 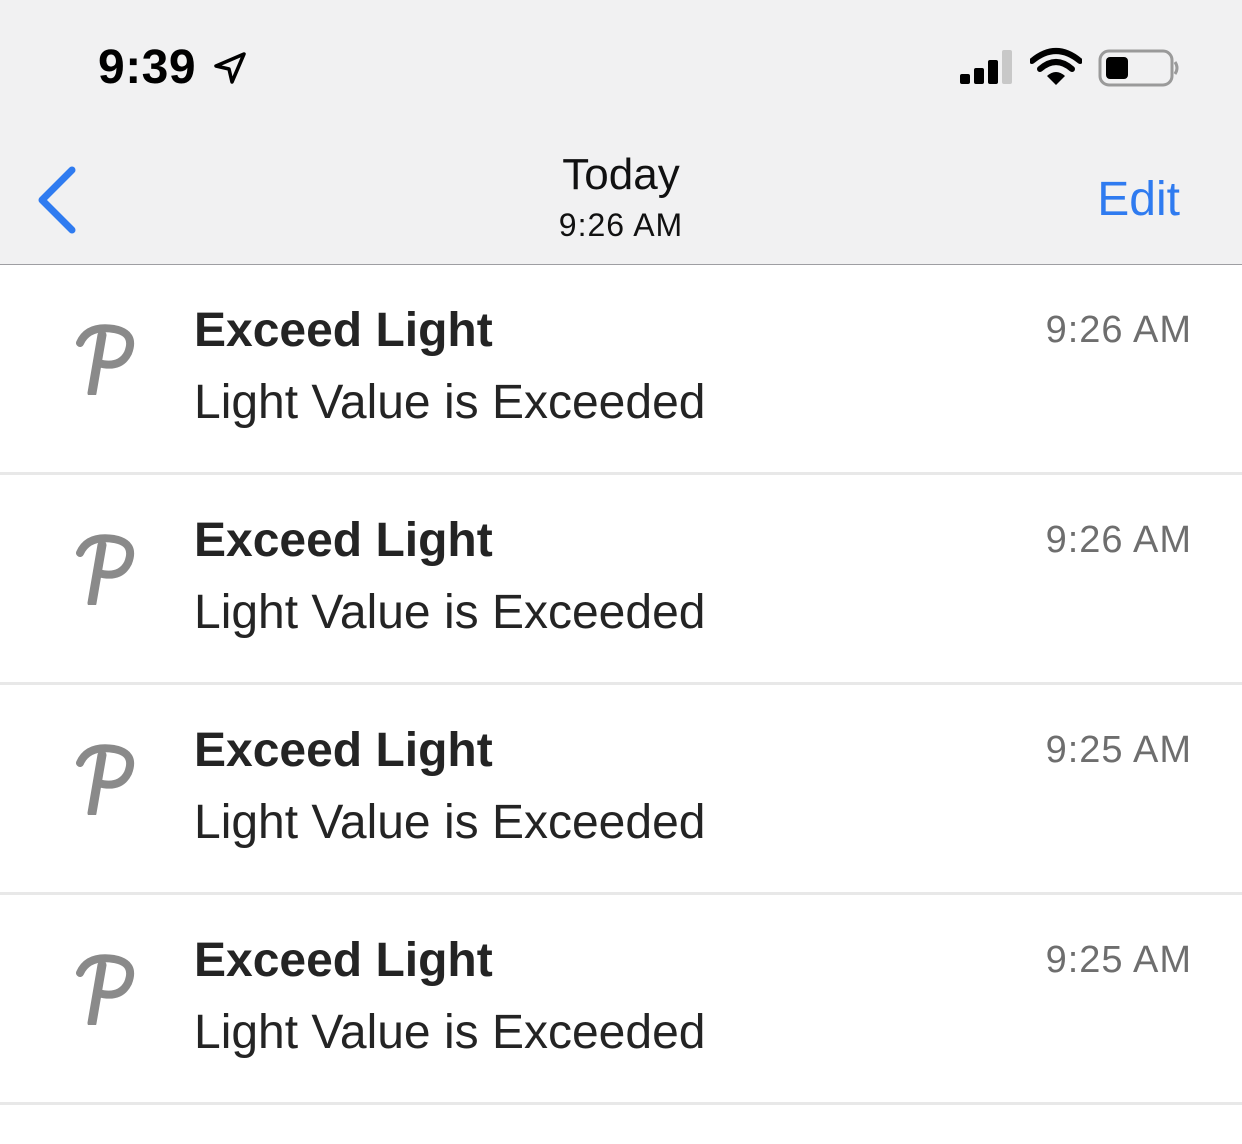 What do you see at coordinates (621, 225) in the screenshot?
I see `page-subtitle: 9:26 AM` at bounding box center [621, 225].